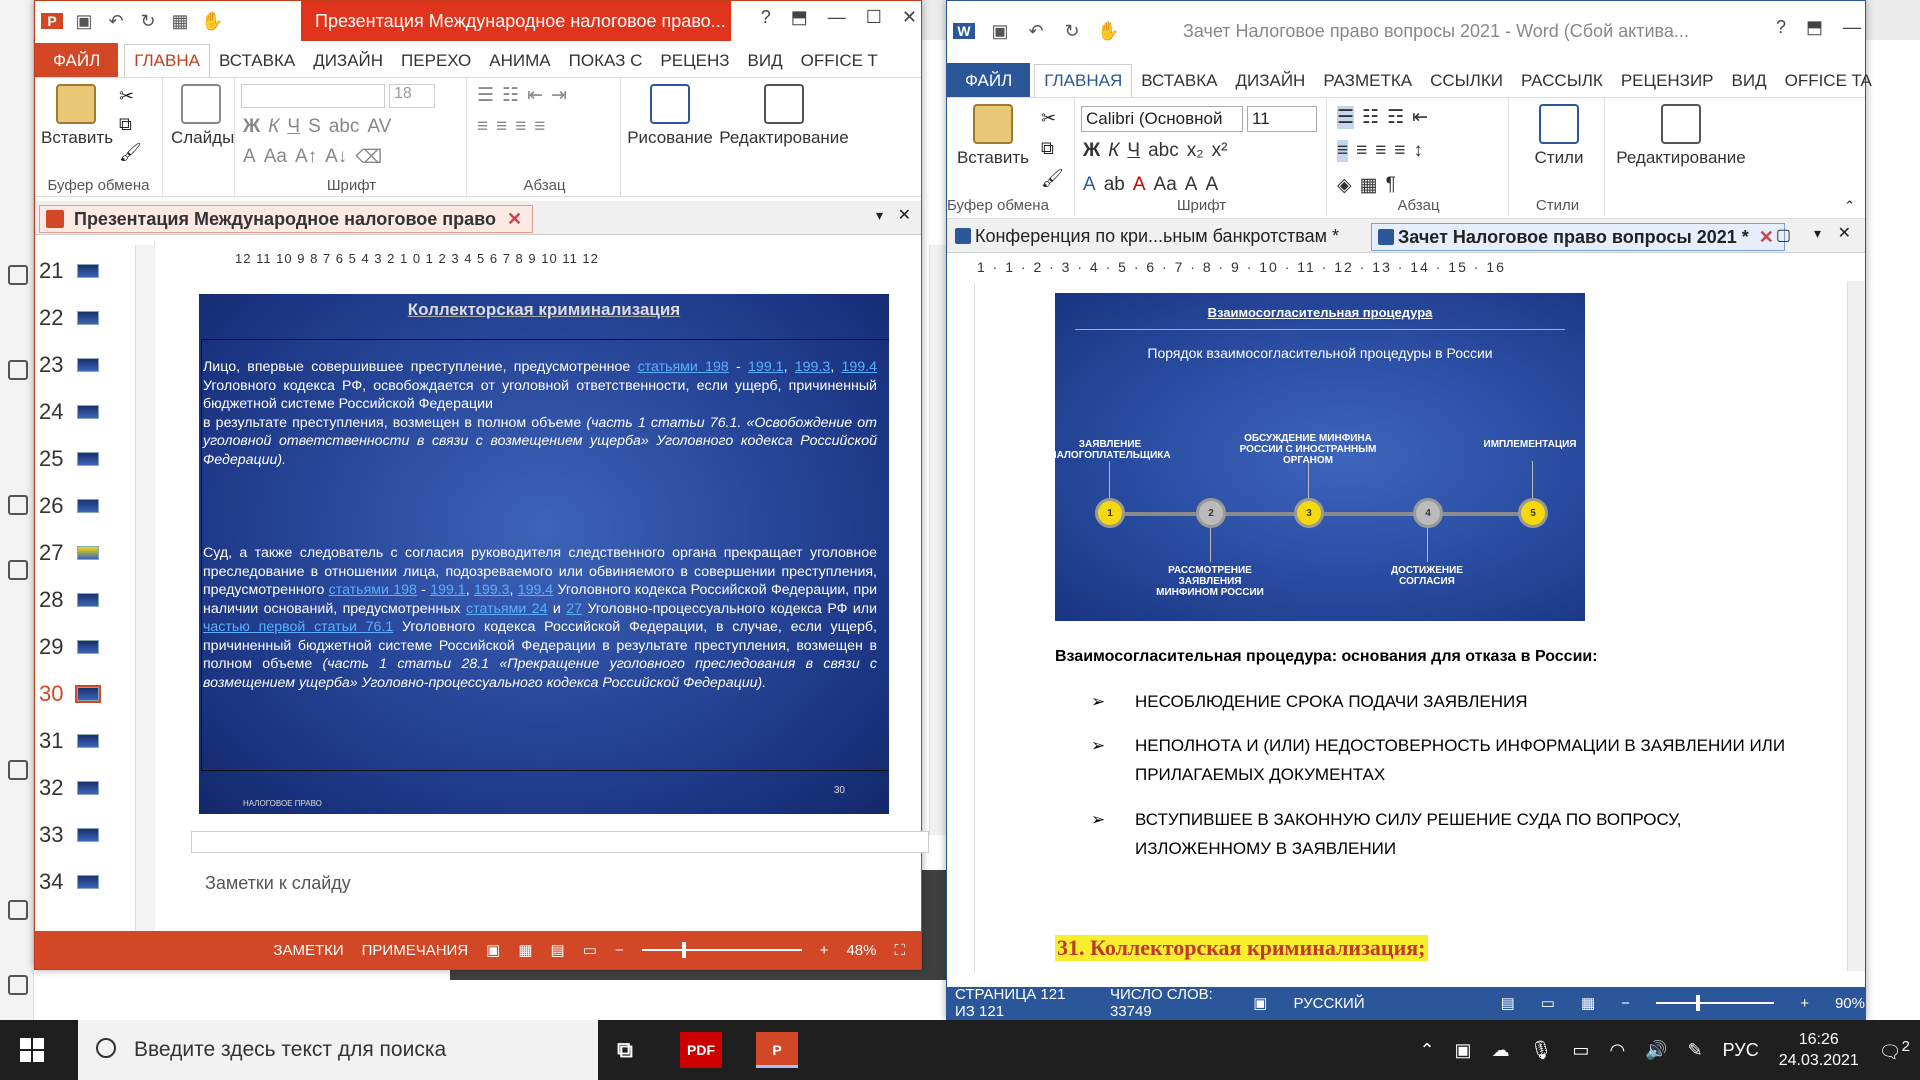  I want to click on proofing-icon: ▣, so click(1260, 1003).